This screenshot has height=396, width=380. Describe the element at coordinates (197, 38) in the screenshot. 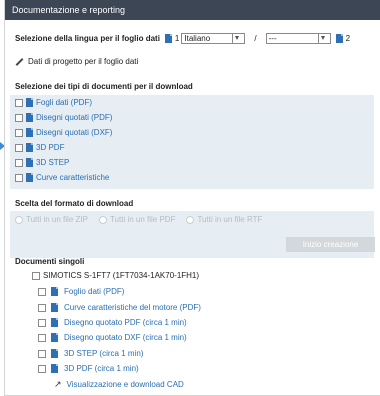

I see `language1-value: Italiano` at that location.